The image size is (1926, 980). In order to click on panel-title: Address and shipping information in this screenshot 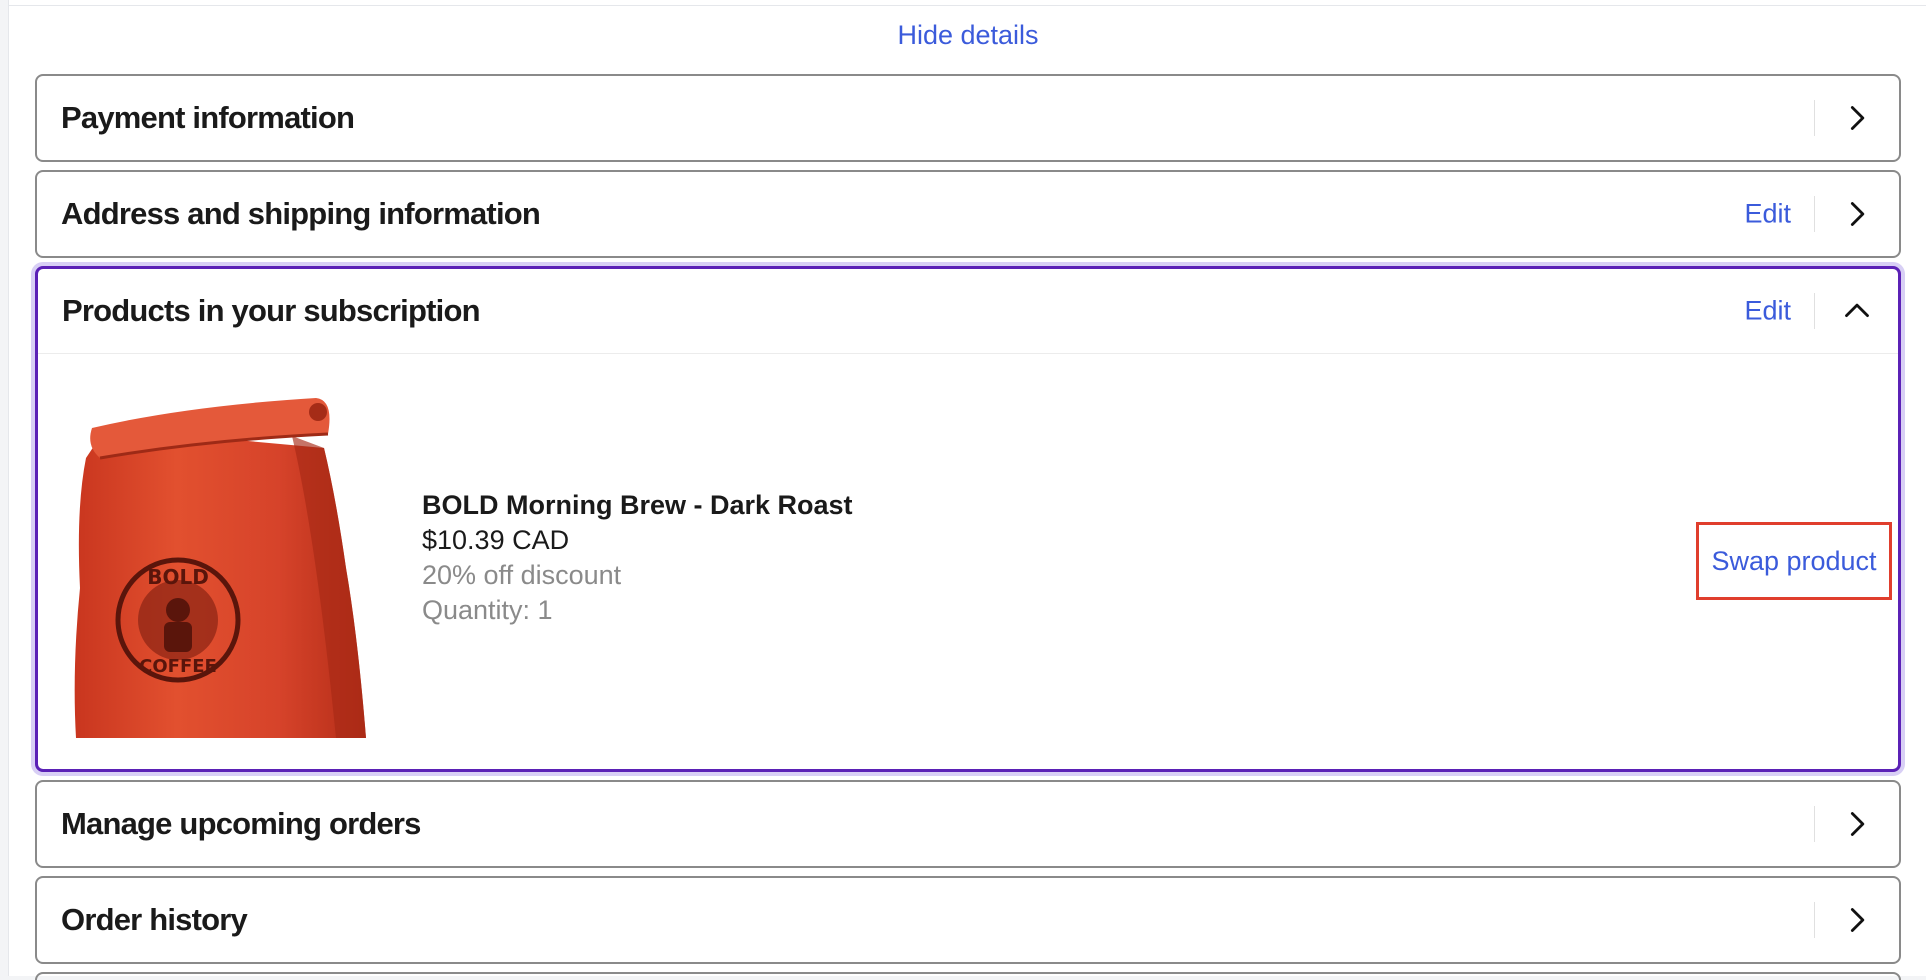, I will do `click(301, 213)`.